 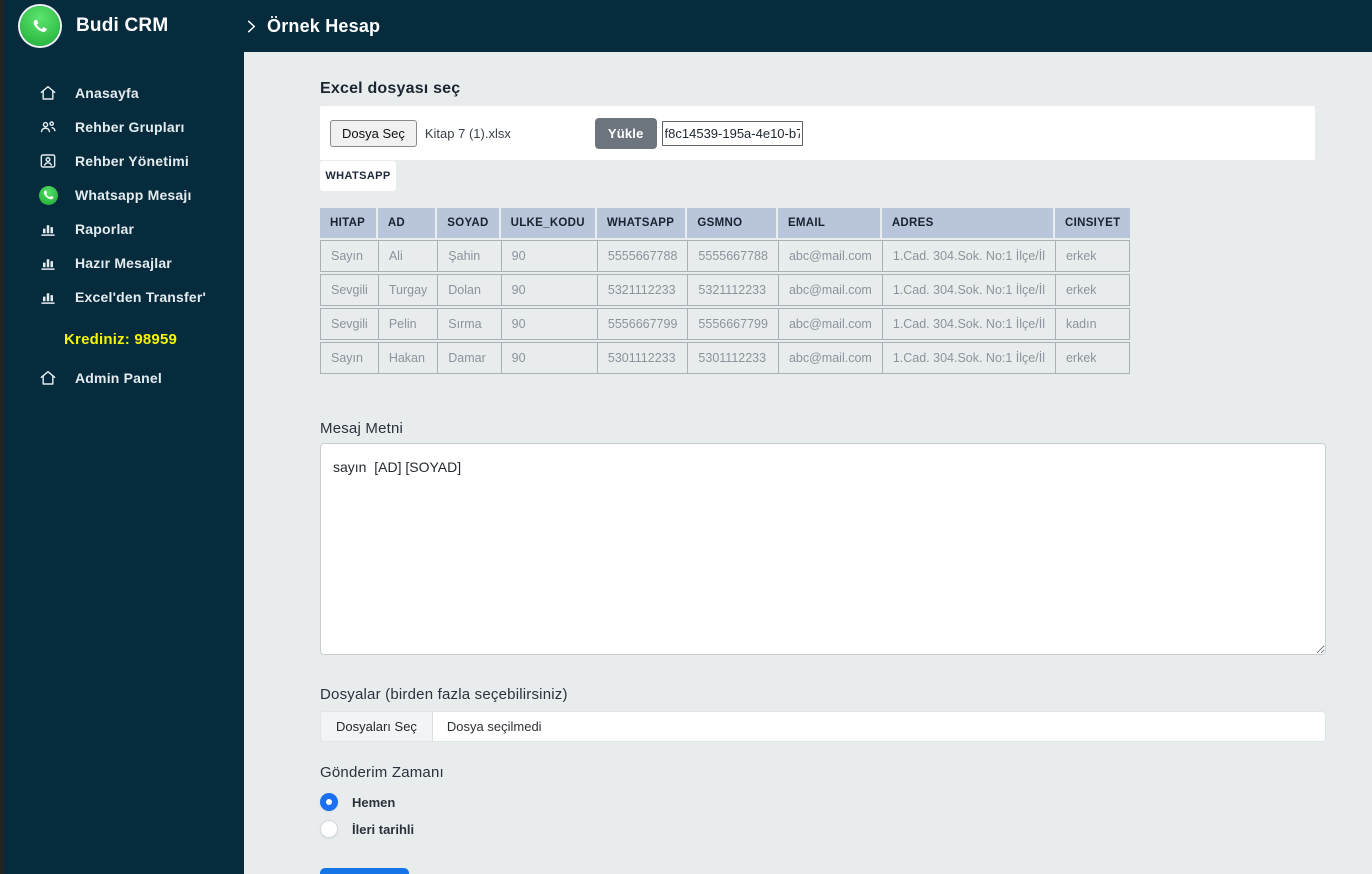 I want to click on table-cell: Dolan, so click(x=469, y=290).